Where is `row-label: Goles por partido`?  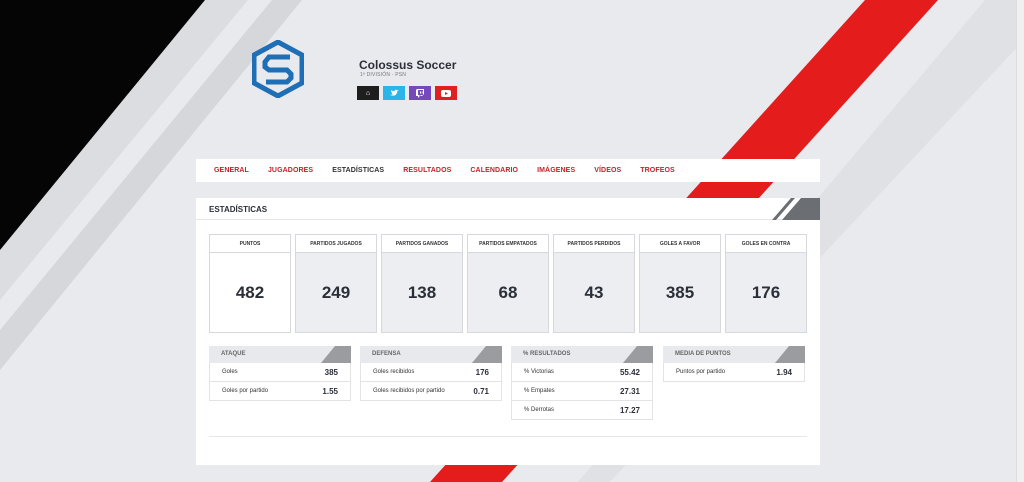 row-label: Goles por partido is located at coordinates (245, 391).